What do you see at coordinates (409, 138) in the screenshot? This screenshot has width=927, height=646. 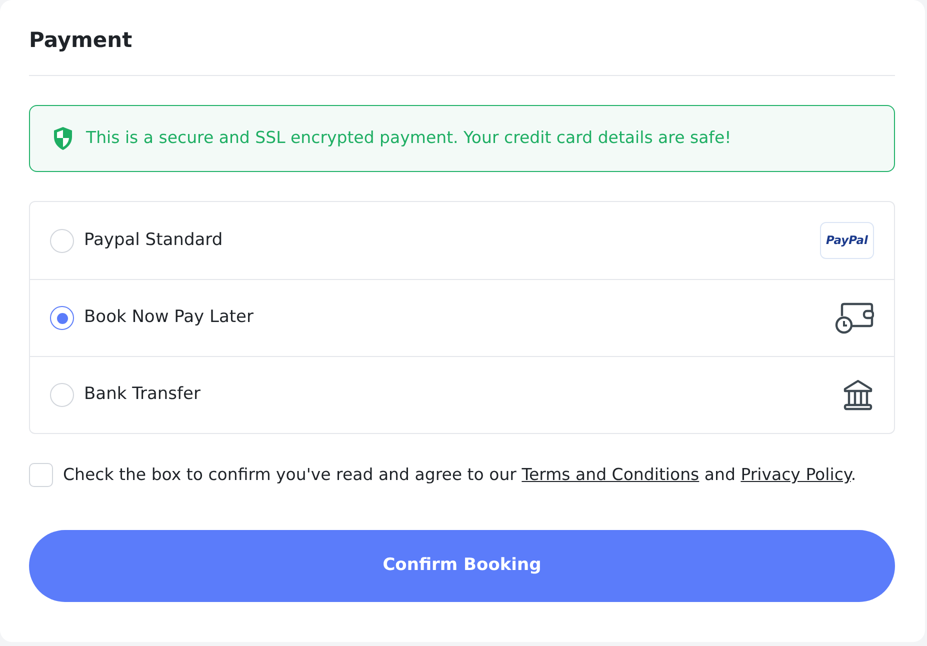 I see `alert-text: This is a secure and SSL encrypted payment. Your credit card details are safe!` at bounding box center [409, 138].